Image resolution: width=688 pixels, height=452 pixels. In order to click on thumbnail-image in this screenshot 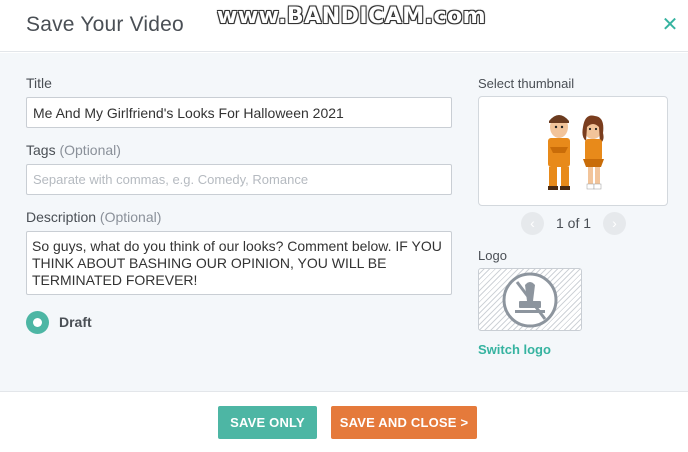, I will do `click(576, 152)`.